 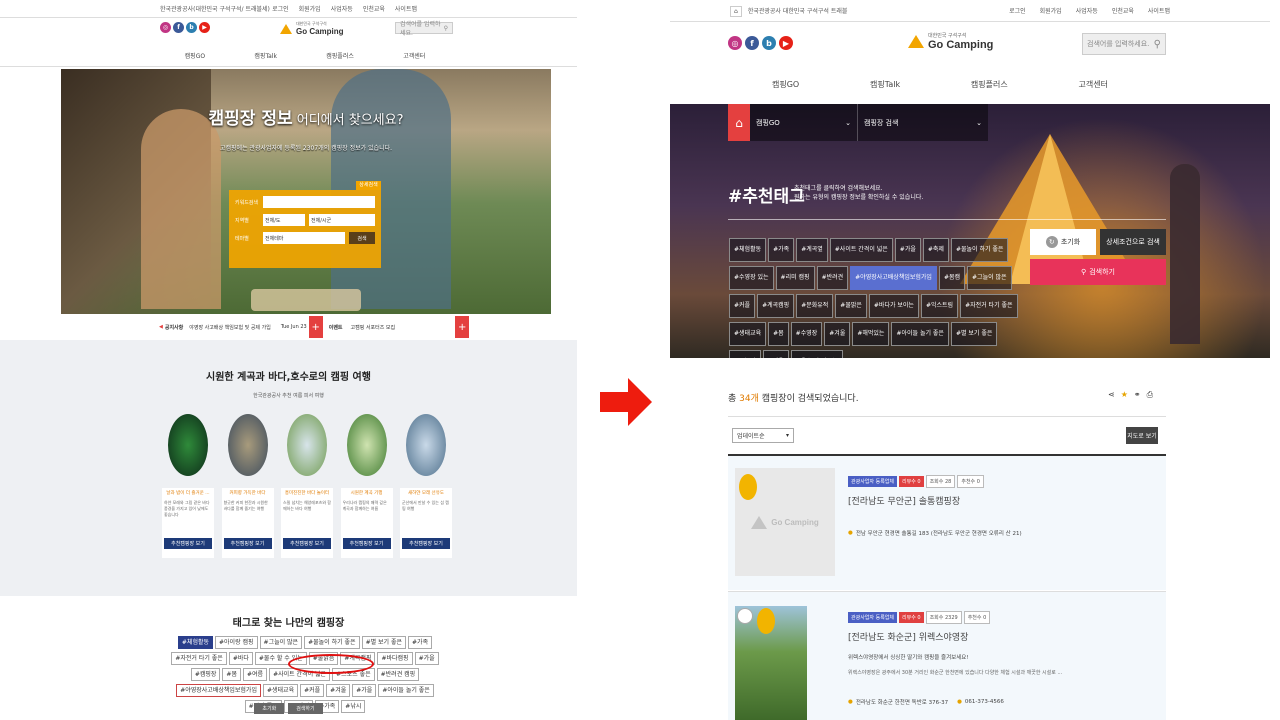 I want to click on site-logo: 대한민국 구석구석 Go Camping, so click(x=950, y=41).